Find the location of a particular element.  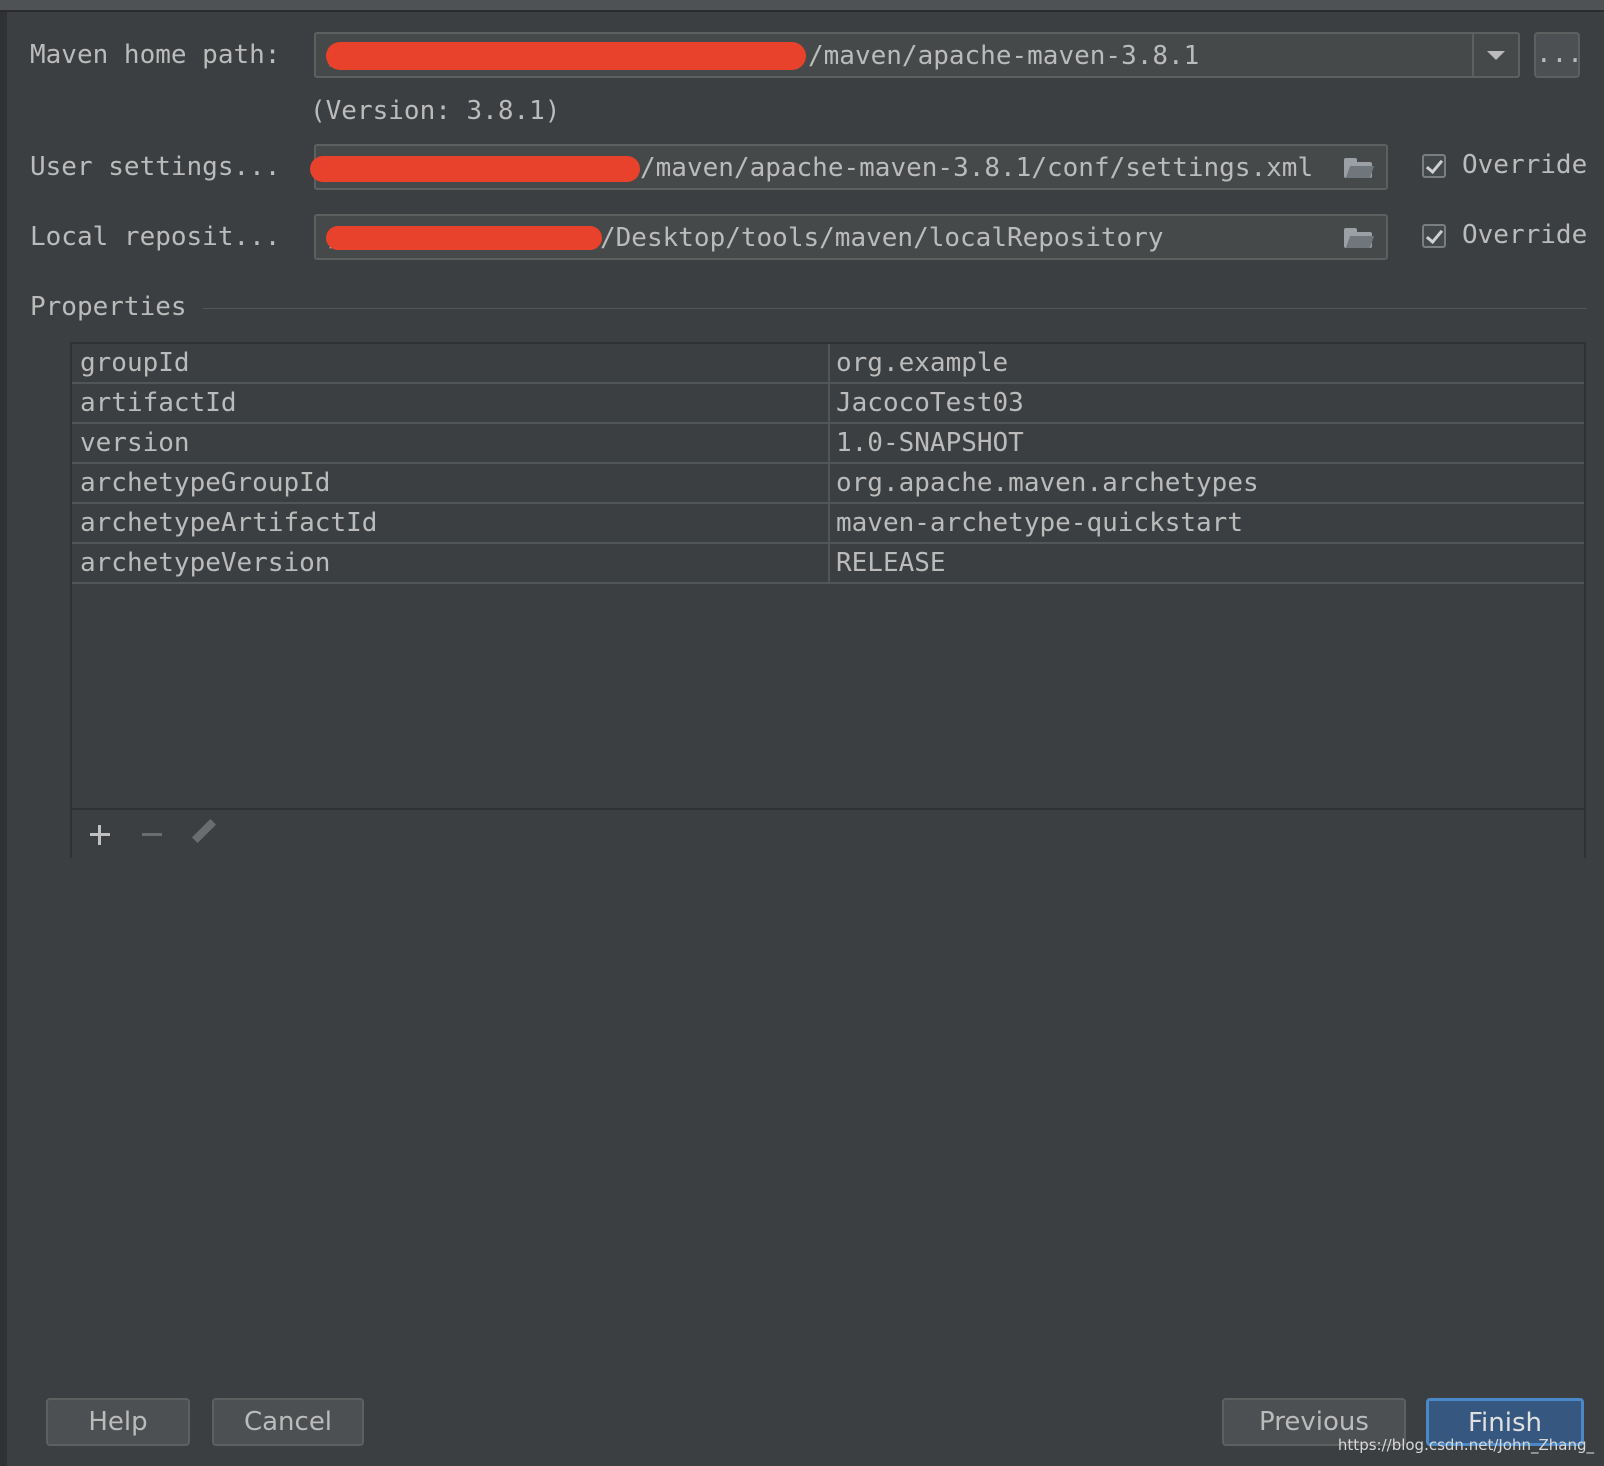

column-divider is located at coordinates (829, 464).